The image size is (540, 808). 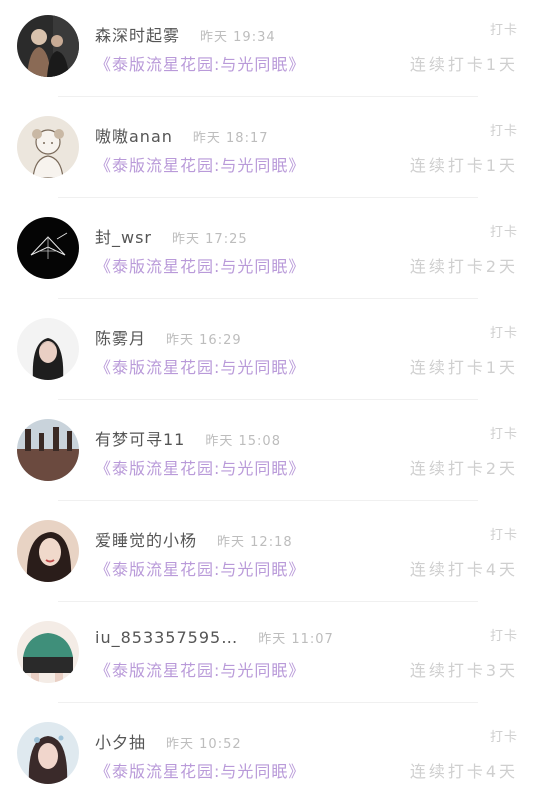 I want to click on user-name: 有梦可寻11, so click(x=140, y=438).